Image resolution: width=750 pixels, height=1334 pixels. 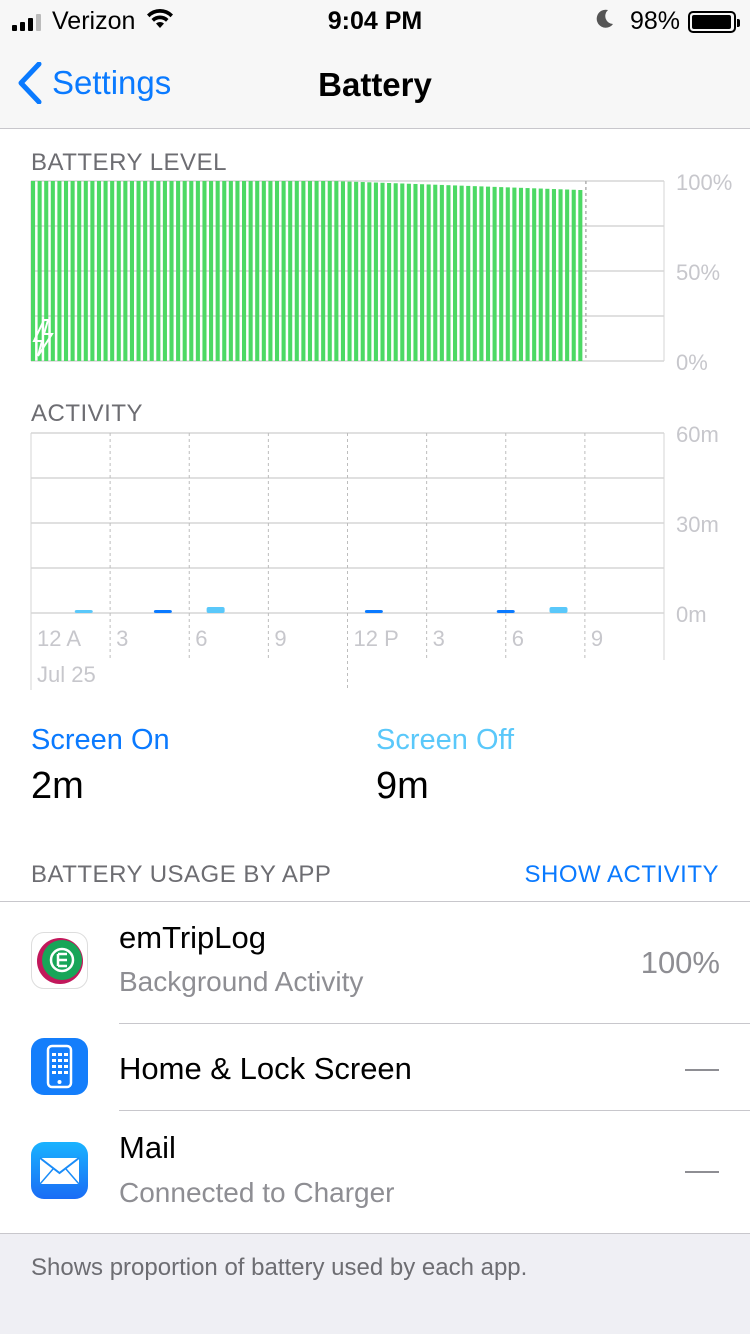 I want to click on y-tick-label: 100%, so click(x=704, y=182).